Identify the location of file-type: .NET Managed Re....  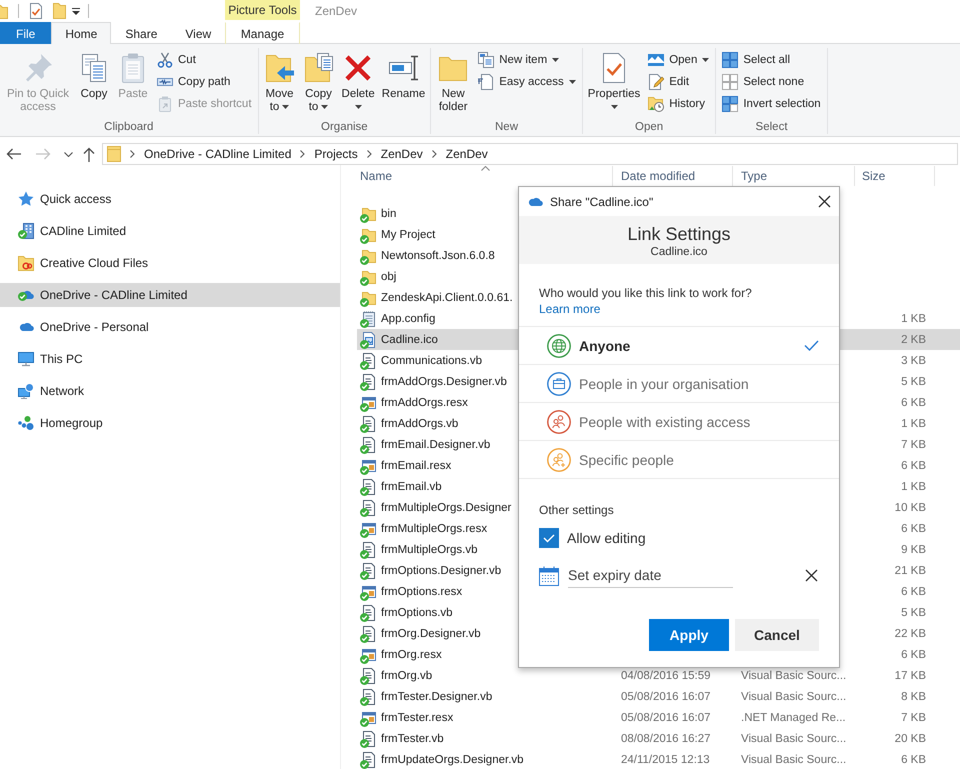
(793, 718).